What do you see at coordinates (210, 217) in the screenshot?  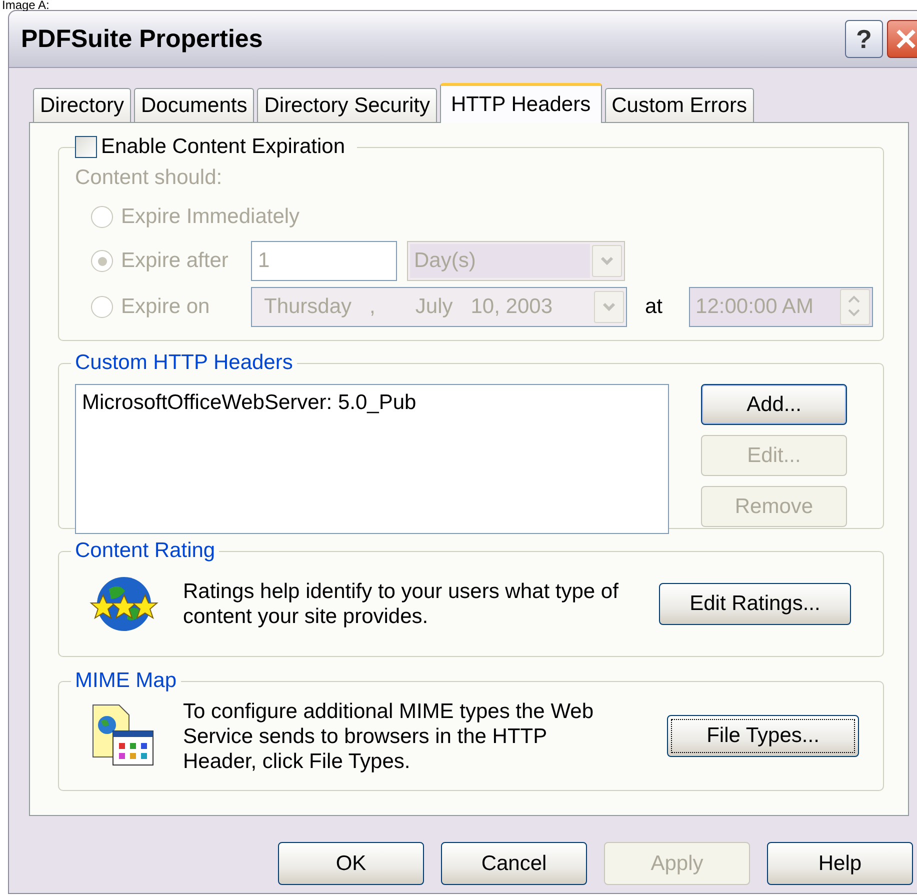 I see `radio-label: Expire Immediately` at bounding box center [210, 217].